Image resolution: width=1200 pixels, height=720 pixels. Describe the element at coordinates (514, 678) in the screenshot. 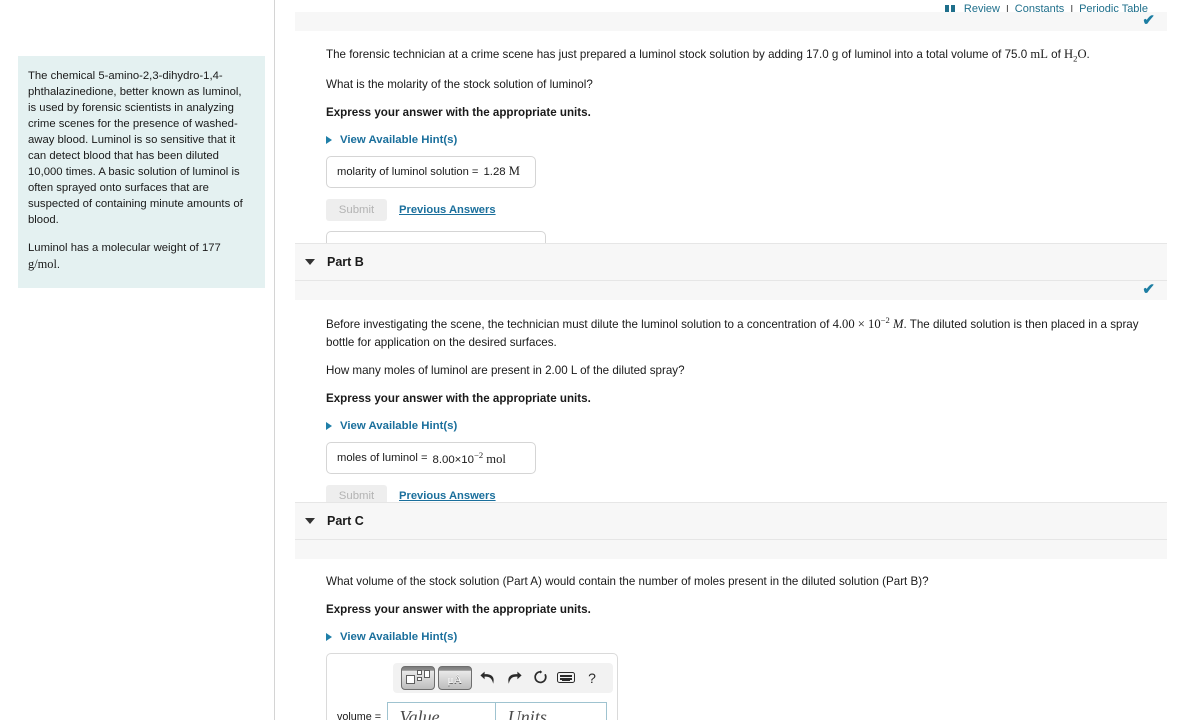

I see `redo-icon` at that location.